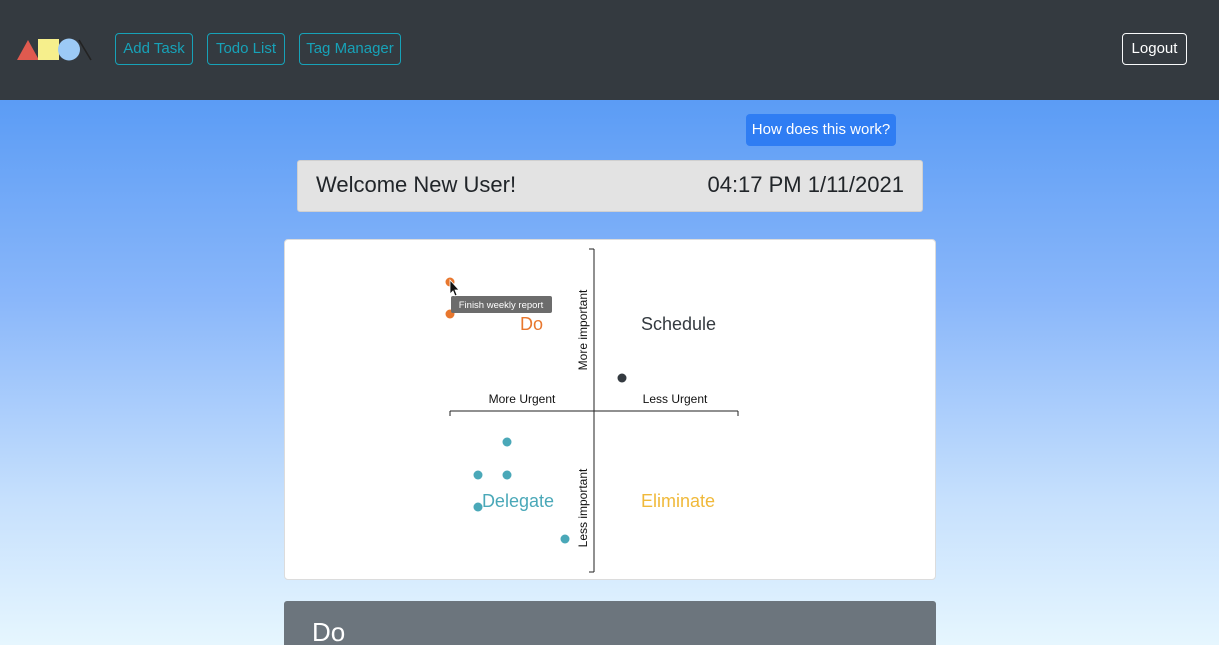 Image resolution: width=1219 pixels, height=645 pixels. What do you see at coordinates (678, 324) in the screenshot?
I see `quadrant-schedule-label: Schedule` at bounding box center [678, 324].